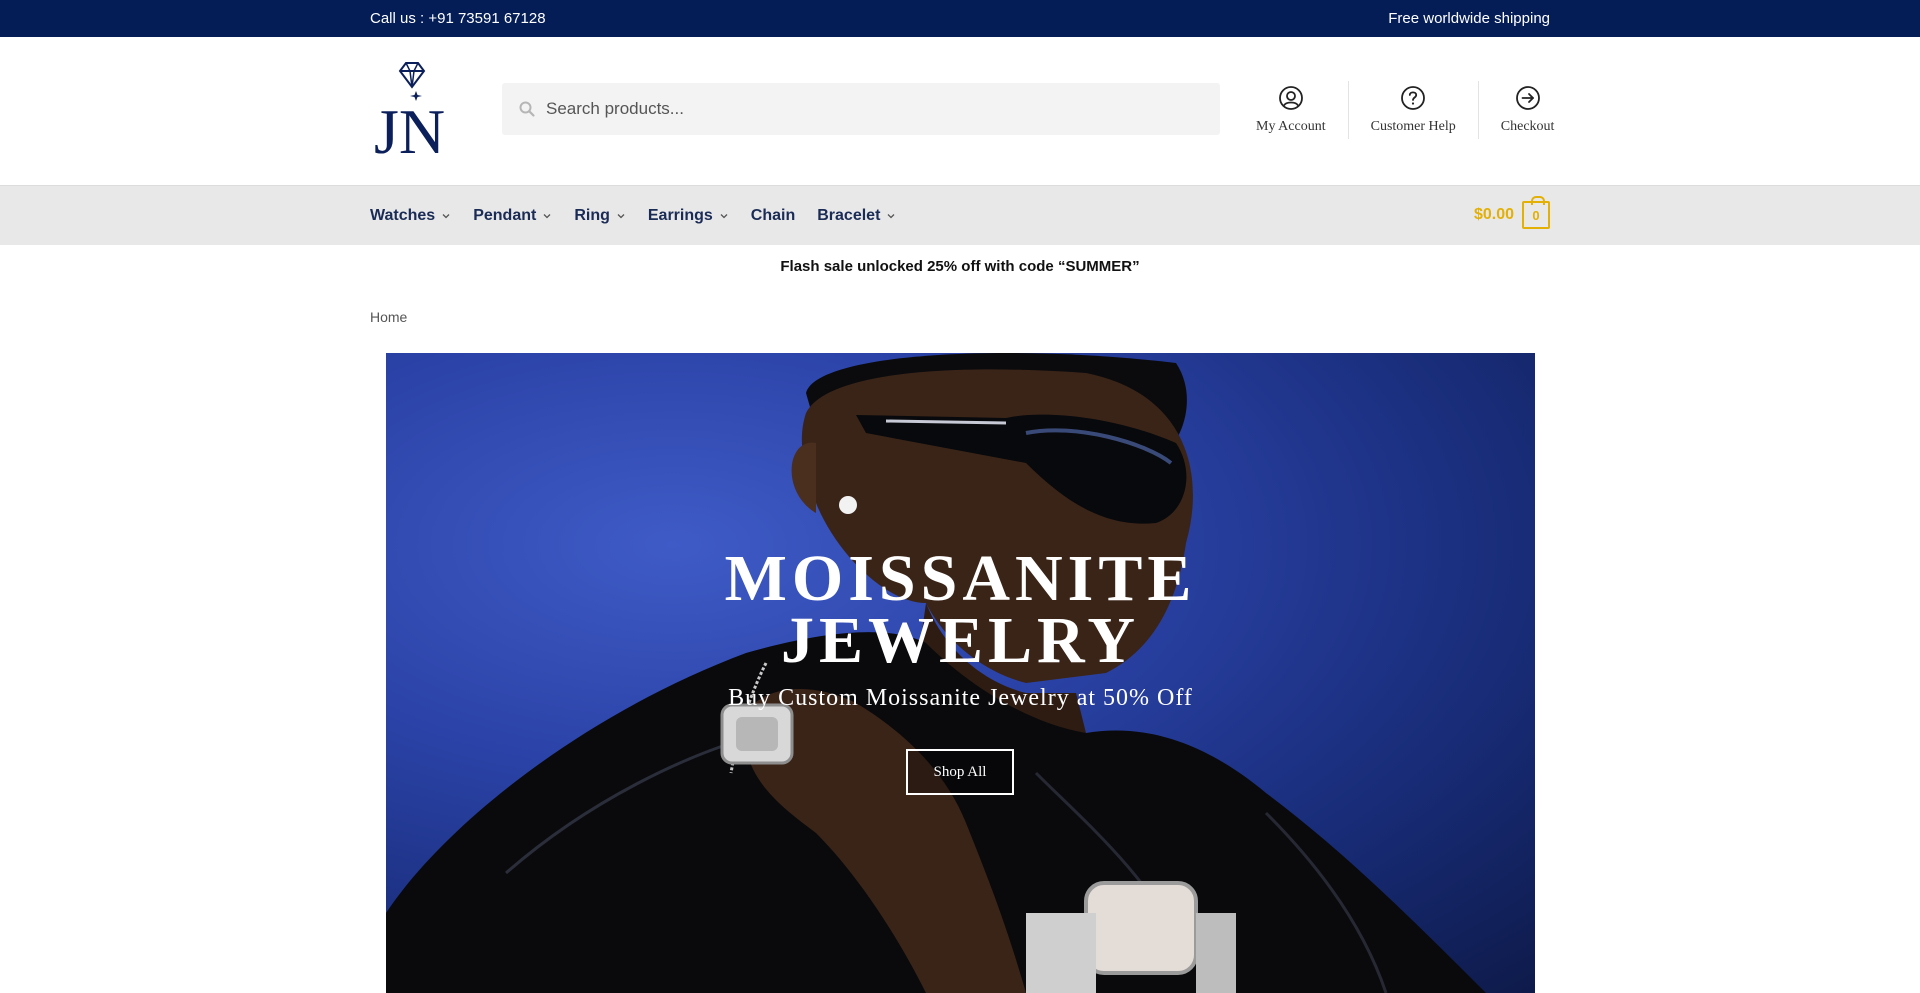 The image size is (1920, 993). I want to click on my-account-link: My Account, so click(1295, 110).